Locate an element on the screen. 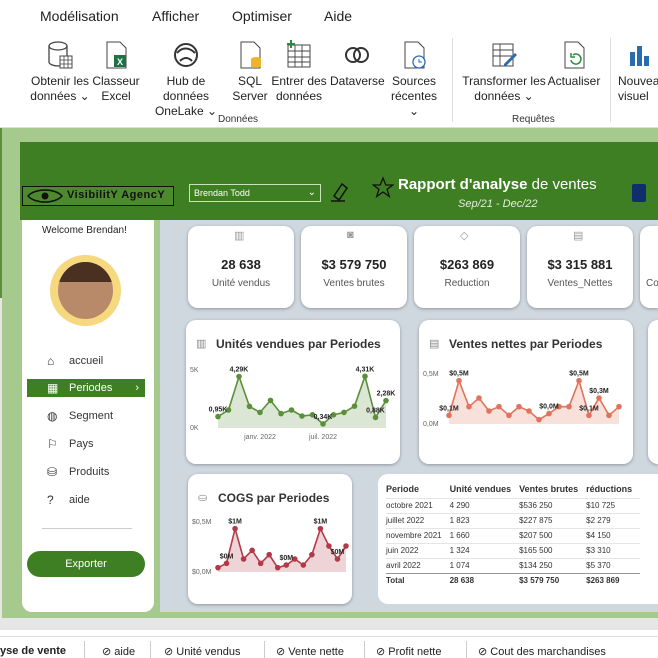 Image resolution: width=658 pixels, height=658 pixels. user-select: Brendan Todd ⌄ is located at coordinates (255, 193).